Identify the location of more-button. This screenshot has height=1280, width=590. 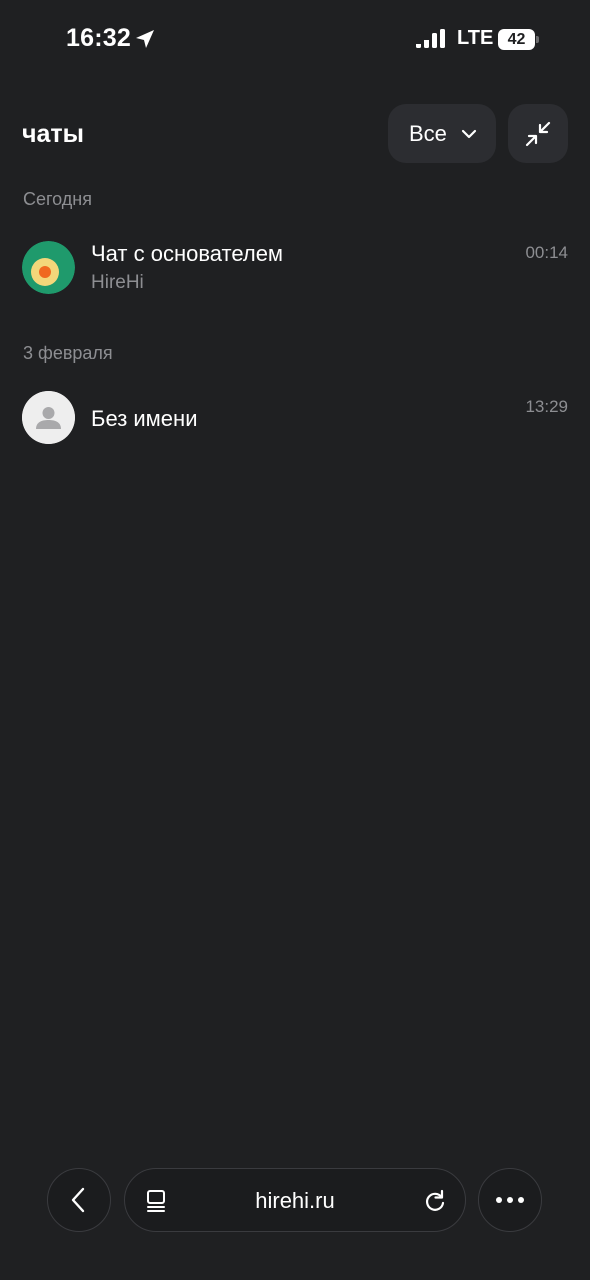
(510, 1200).